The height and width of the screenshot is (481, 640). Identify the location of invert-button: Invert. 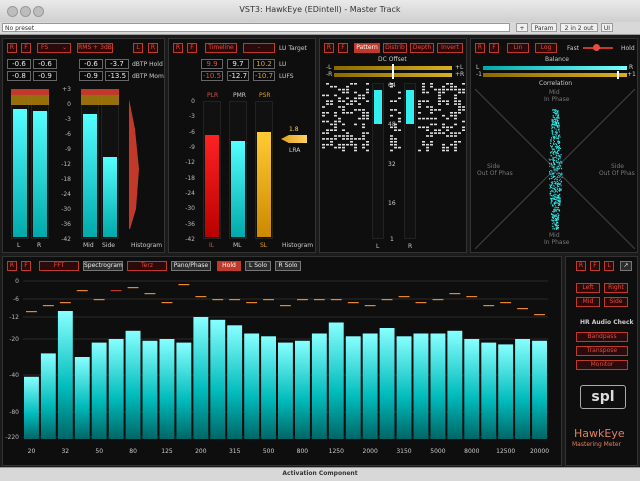
(450, 48).